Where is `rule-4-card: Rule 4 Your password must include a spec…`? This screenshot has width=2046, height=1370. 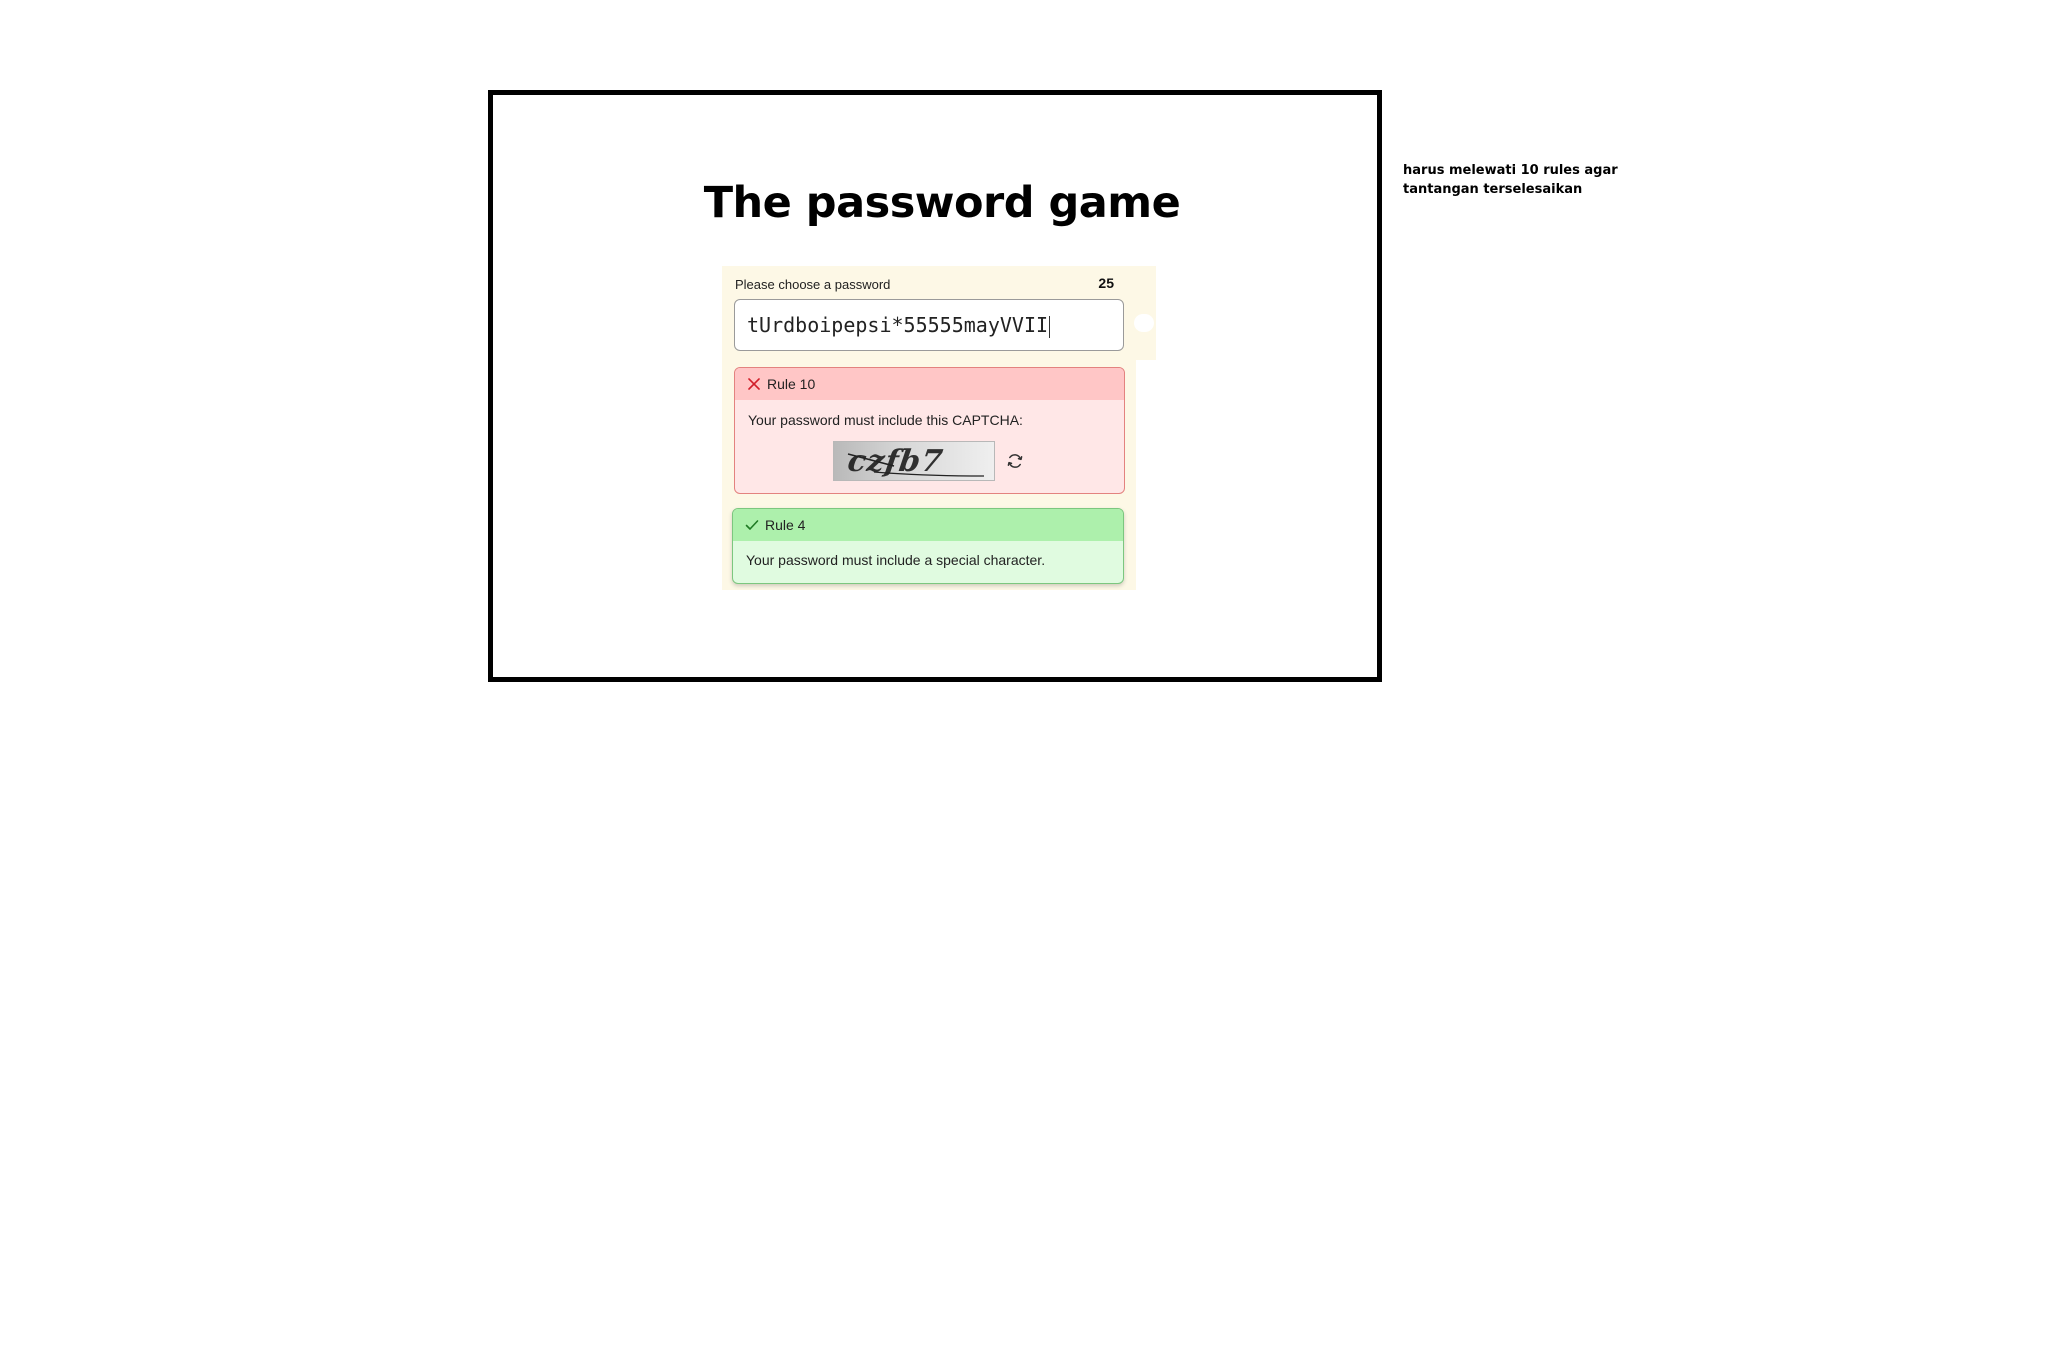 rule-4-card: Rule 4 Your password must include a spec… is located at coordinates (928, 546).